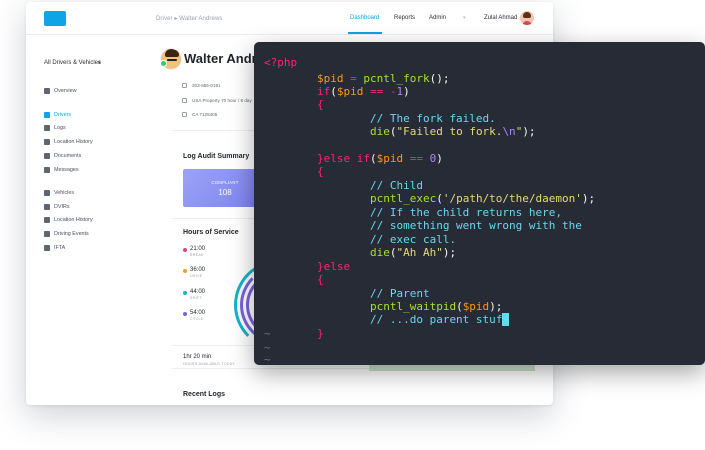 The width and height of the screenshot is (705, 450). What do you see at coordinates (413, 239) in the screenshot?
I see `code-line-13: // exec call.` at bounding box center [413, 239].